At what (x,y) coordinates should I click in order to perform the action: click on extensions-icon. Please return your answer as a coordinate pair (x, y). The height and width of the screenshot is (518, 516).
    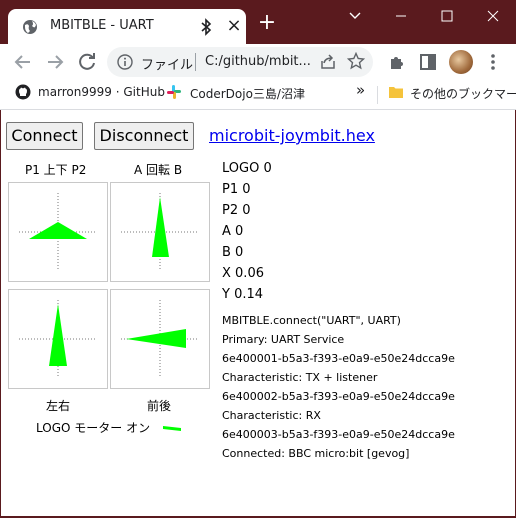
    Looking at the image, I should click on (397, 62).